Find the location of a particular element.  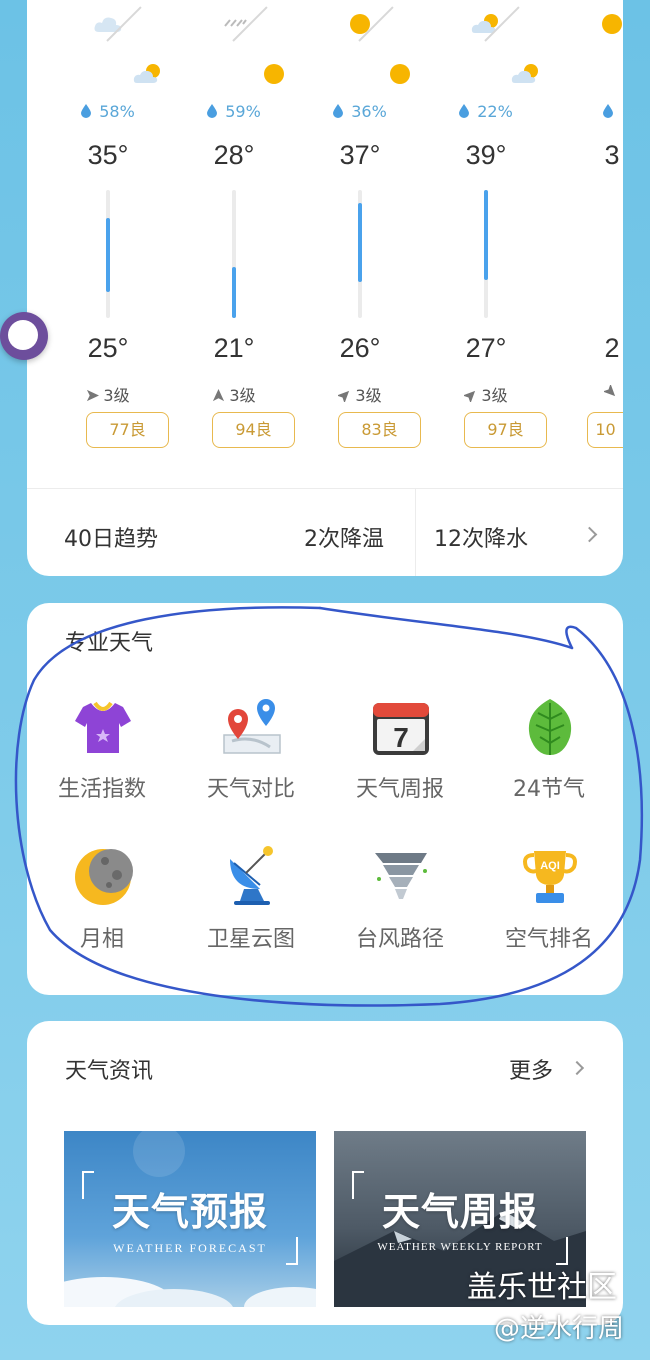

news-card-subtitle: WEATHER WEEKLY REPORT is located at coordinates (460, 1247).